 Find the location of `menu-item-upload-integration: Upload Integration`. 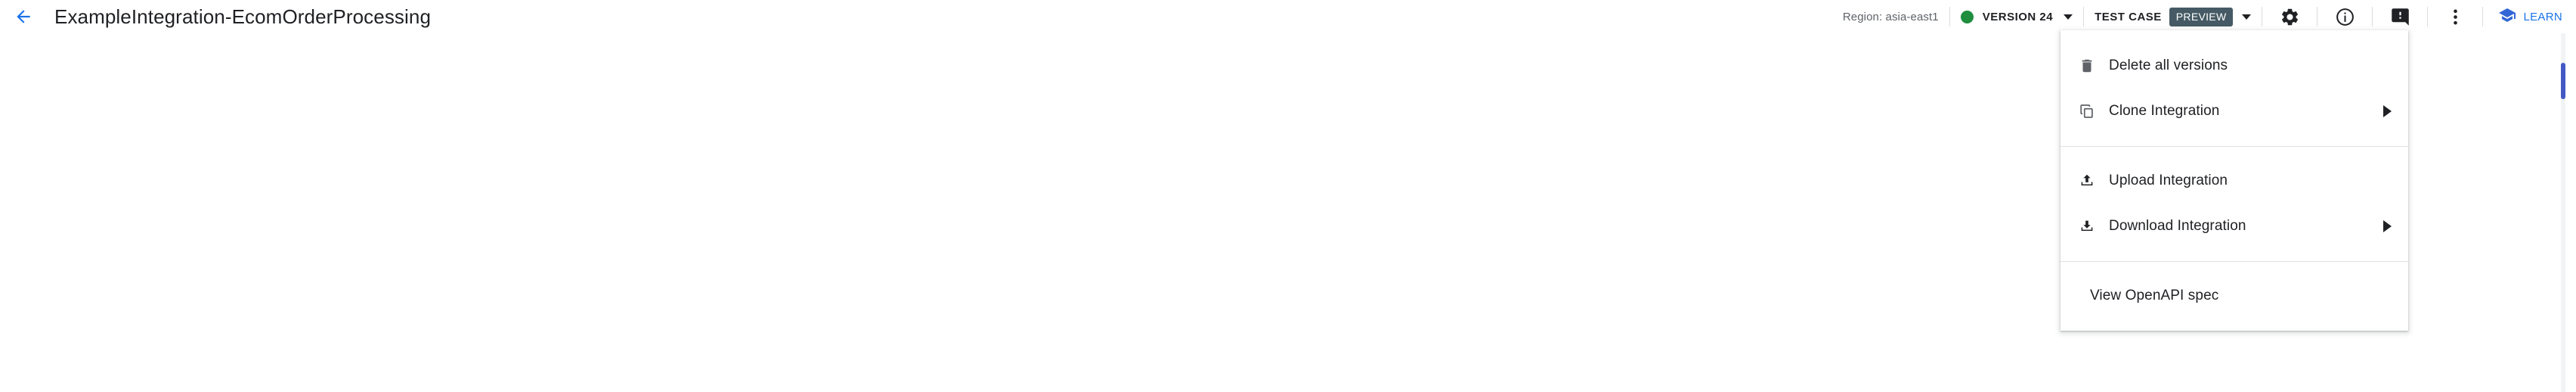

menu-item-upload-integration: Upload Integration is located at coordinates (2234, 181).